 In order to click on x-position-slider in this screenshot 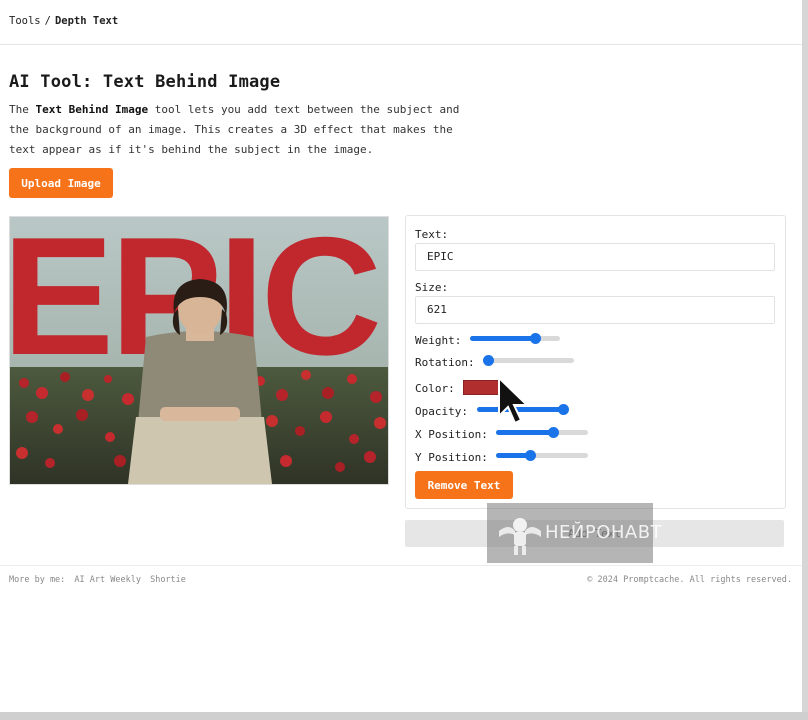, I will do `click(542, 432)`.